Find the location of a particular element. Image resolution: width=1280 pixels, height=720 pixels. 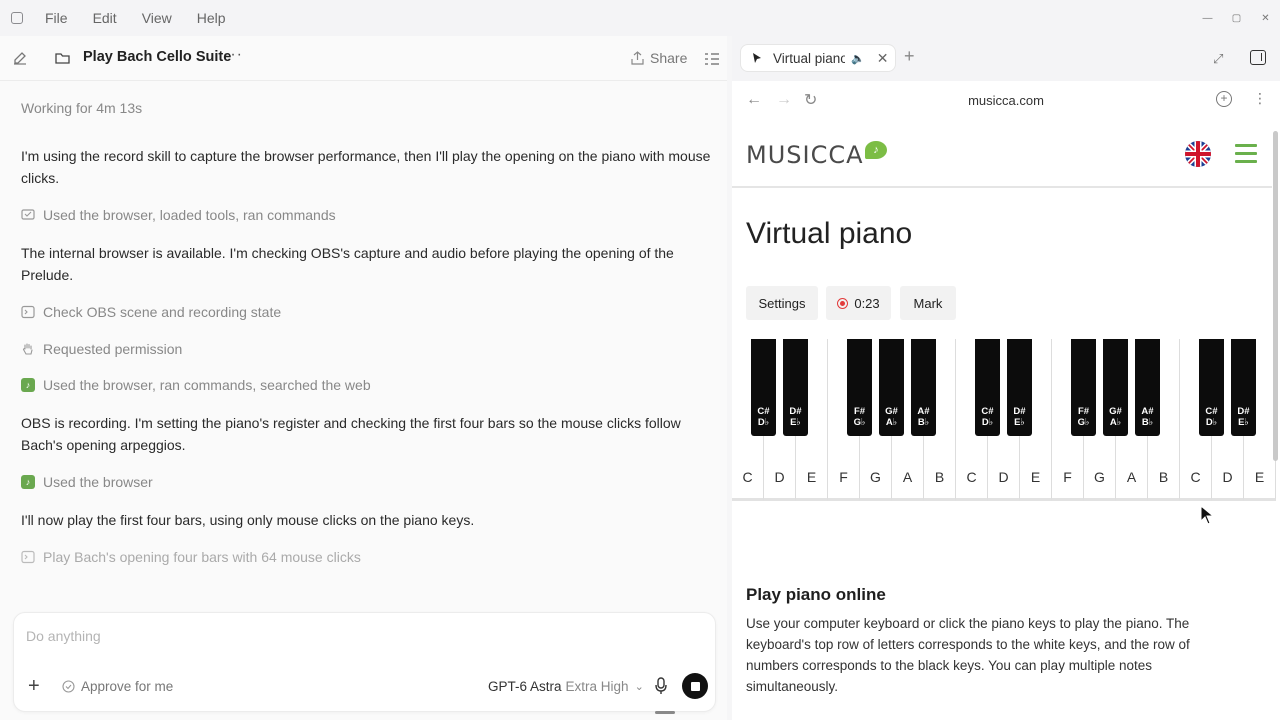

menu-file: File is located at coordinates (56, 18).